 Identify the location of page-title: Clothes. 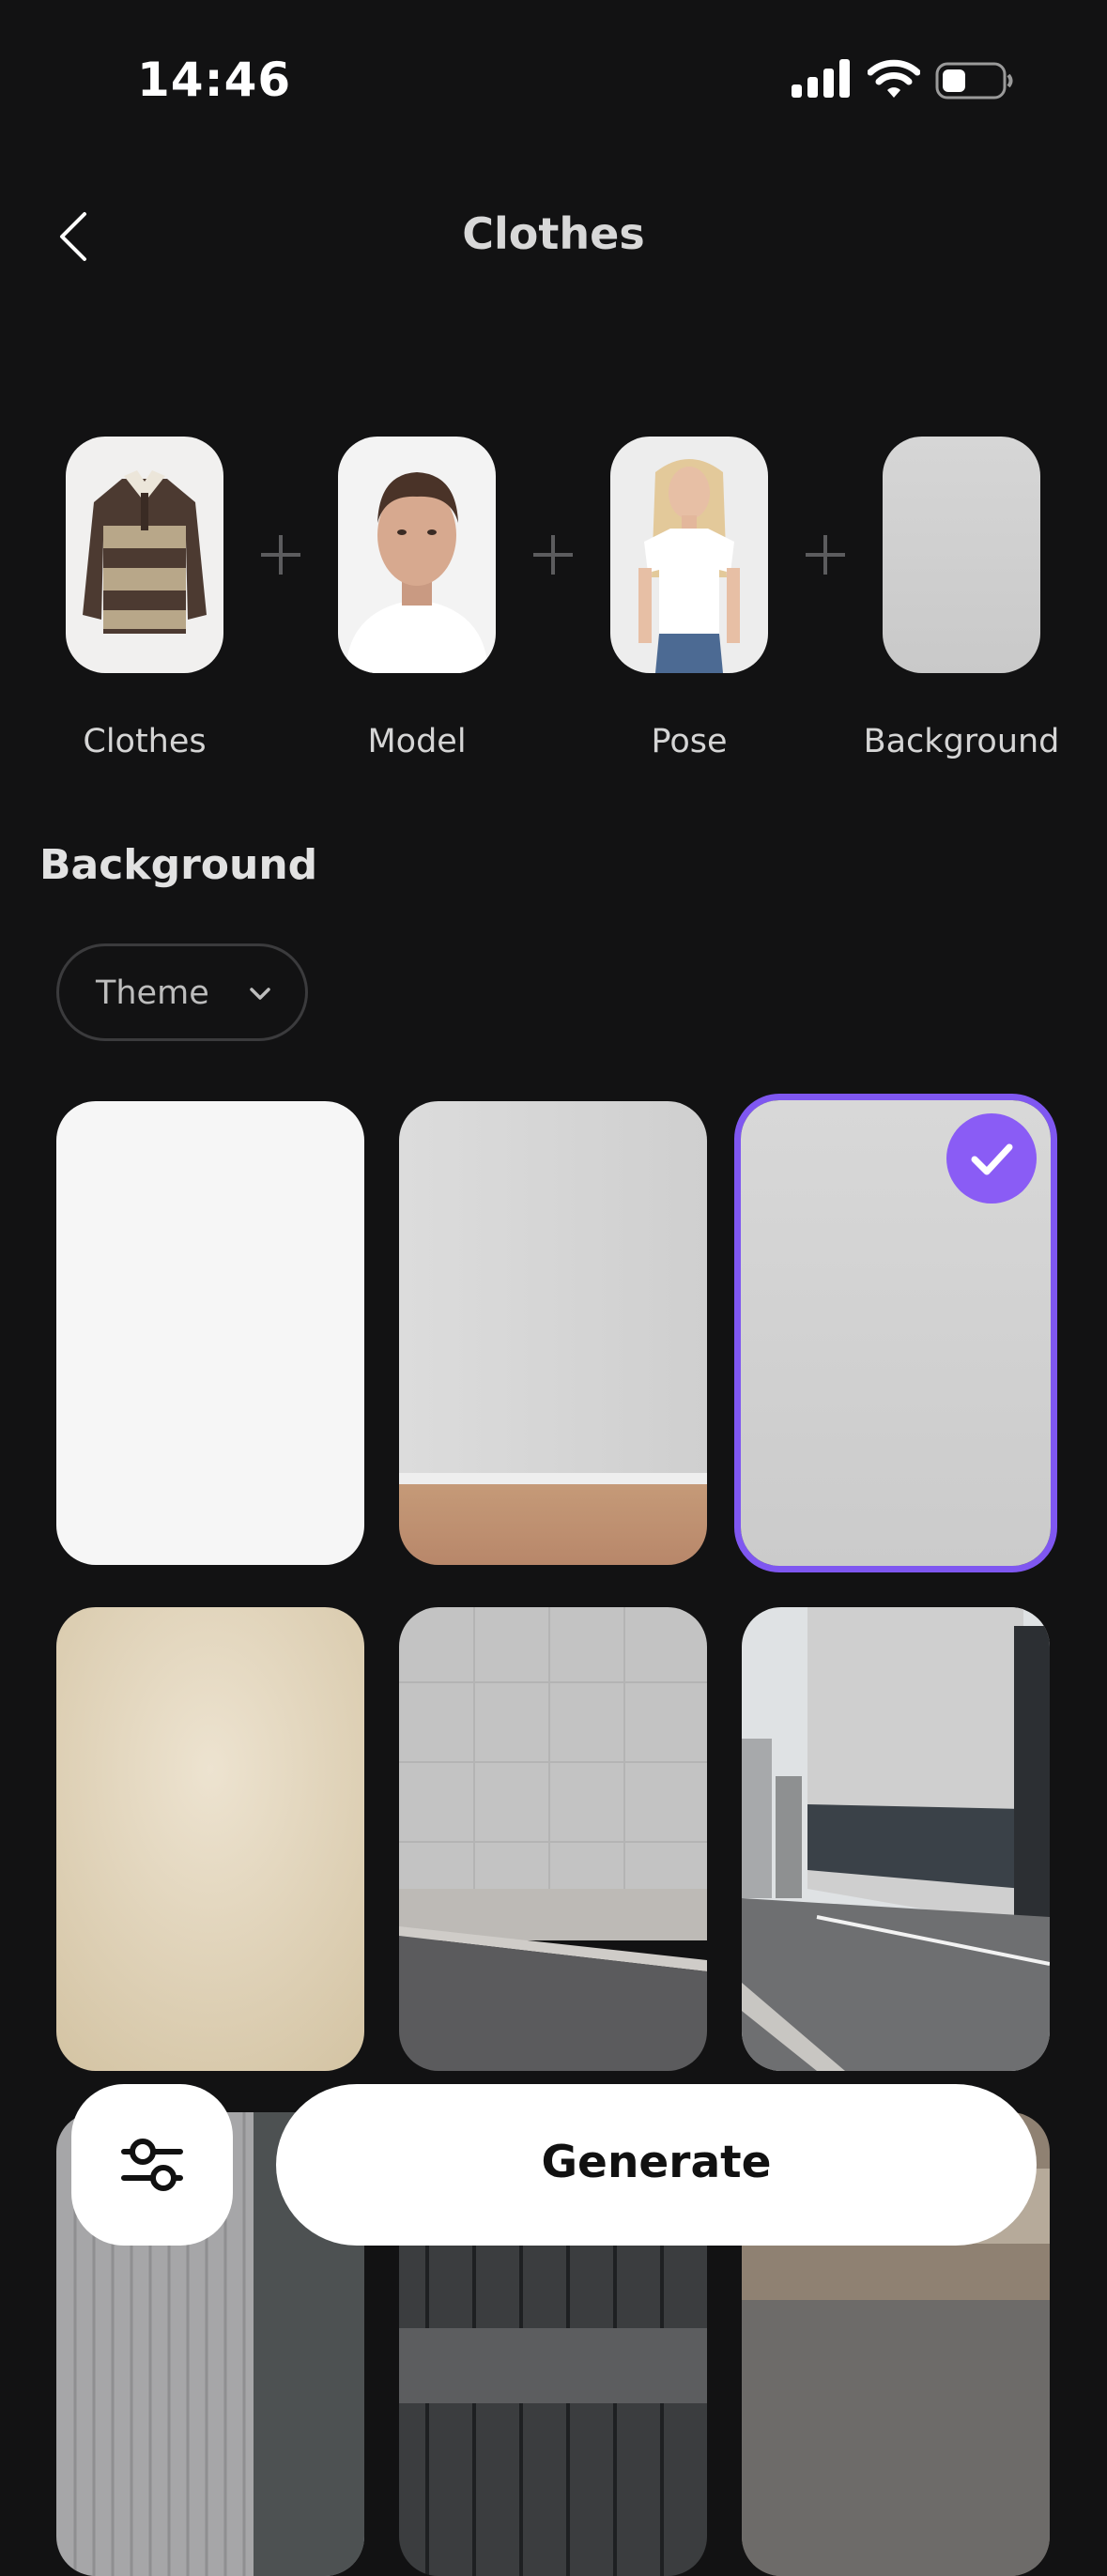
(553, 234).